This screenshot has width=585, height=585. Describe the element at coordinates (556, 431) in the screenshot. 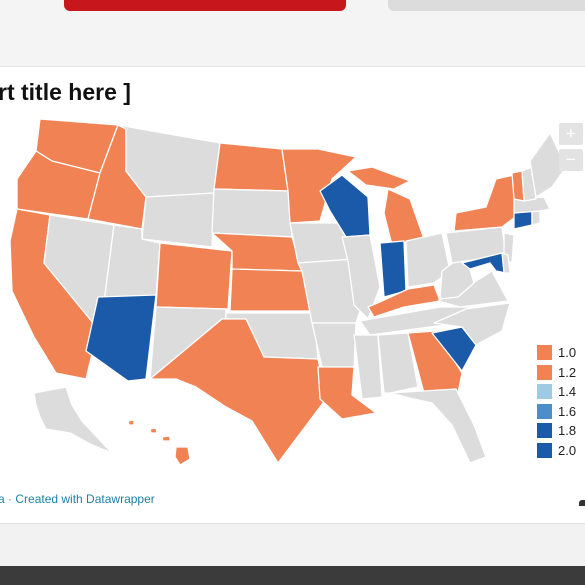

I see `legend-item: 1.8` at that location.